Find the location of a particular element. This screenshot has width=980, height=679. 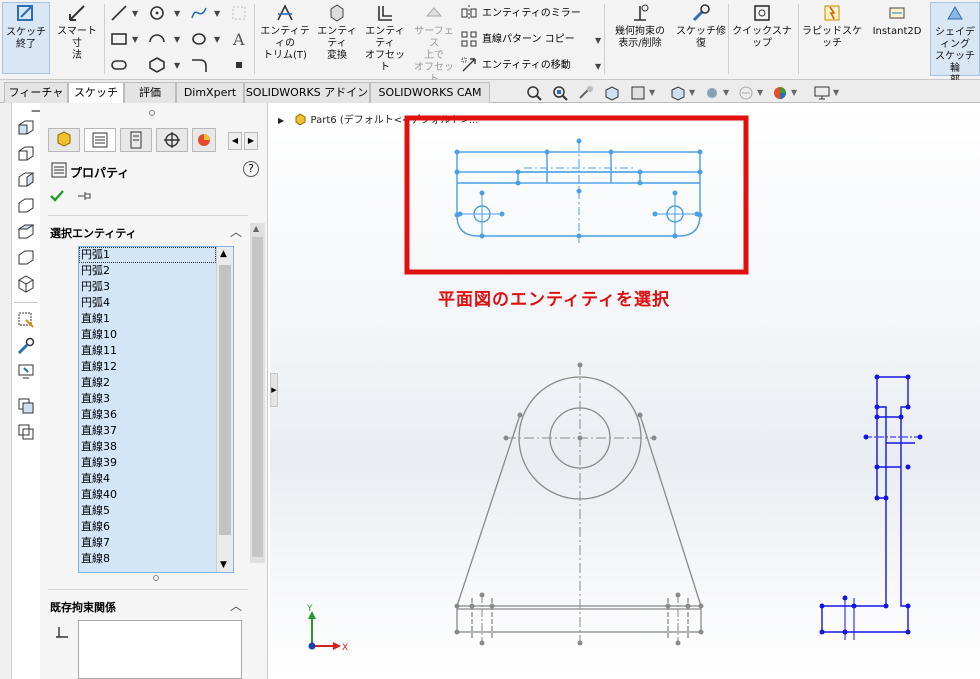

list-item: 直線11 is located at coordinates (147, 351).